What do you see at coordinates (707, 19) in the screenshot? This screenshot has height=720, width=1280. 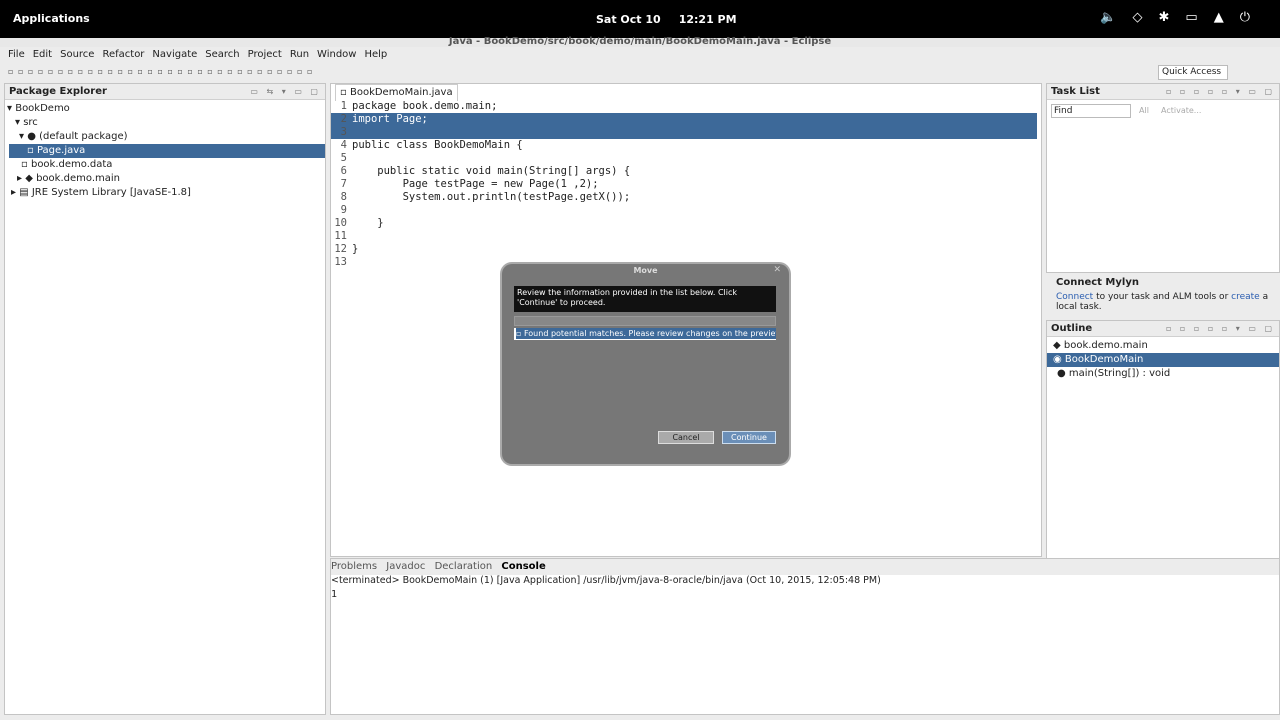 I see `time-label: 12:21 PM` at bounding box center [707, 19].